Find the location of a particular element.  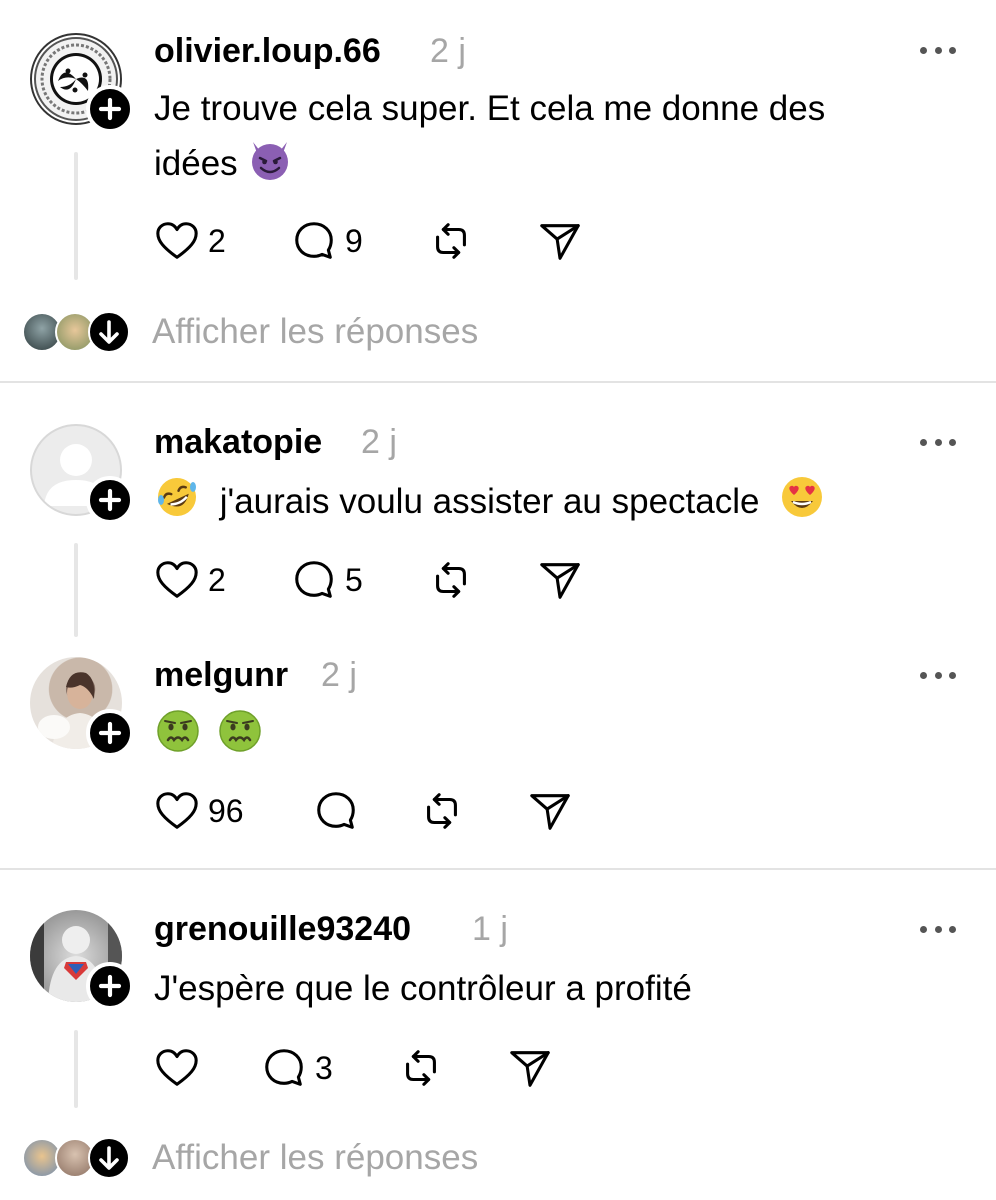

username: melgunr is located at coordinates (221, 675).